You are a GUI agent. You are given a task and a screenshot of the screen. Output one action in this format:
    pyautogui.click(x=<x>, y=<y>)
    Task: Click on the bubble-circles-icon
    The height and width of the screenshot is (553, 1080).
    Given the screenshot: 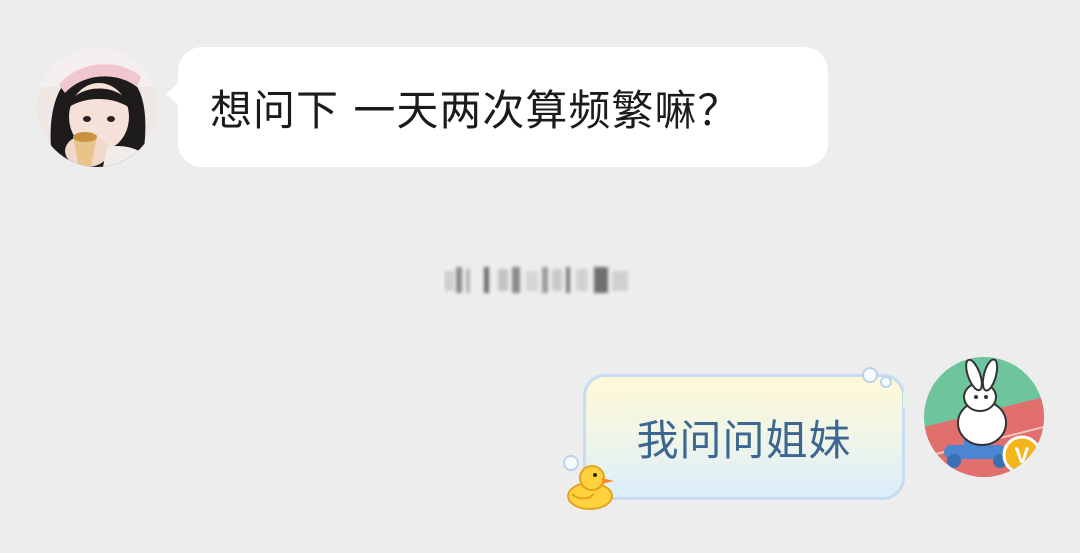 What is the action you would take?
    pyautogui.click(x=877, y=377)
    